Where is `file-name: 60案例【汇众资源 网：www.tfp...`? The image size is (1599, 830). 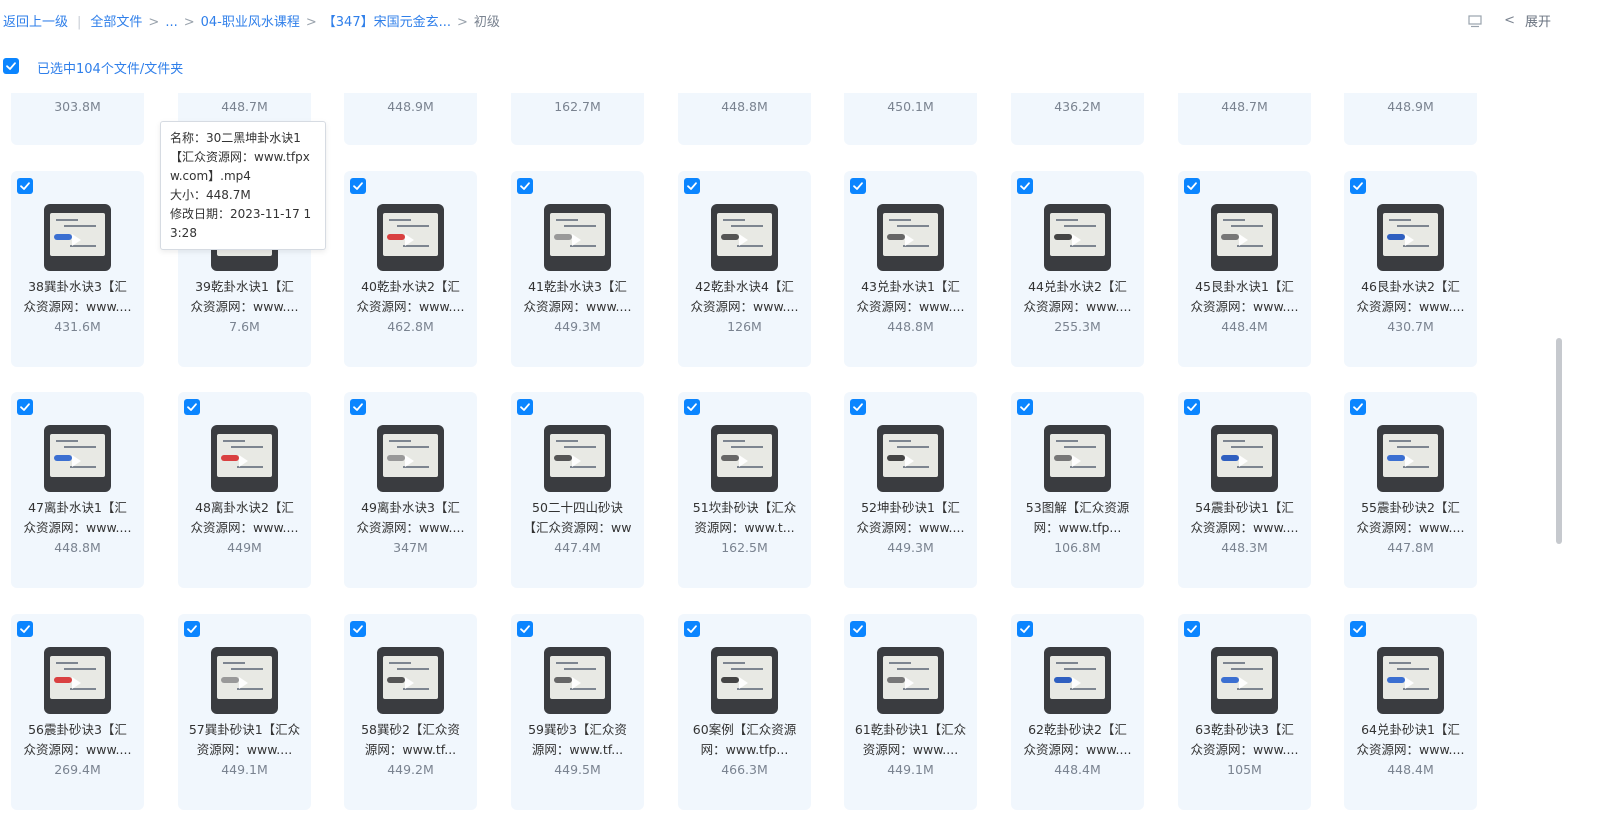
file-name: 60案例【汇众资源 网：www.tfp... is located at coordinates (744, 740).